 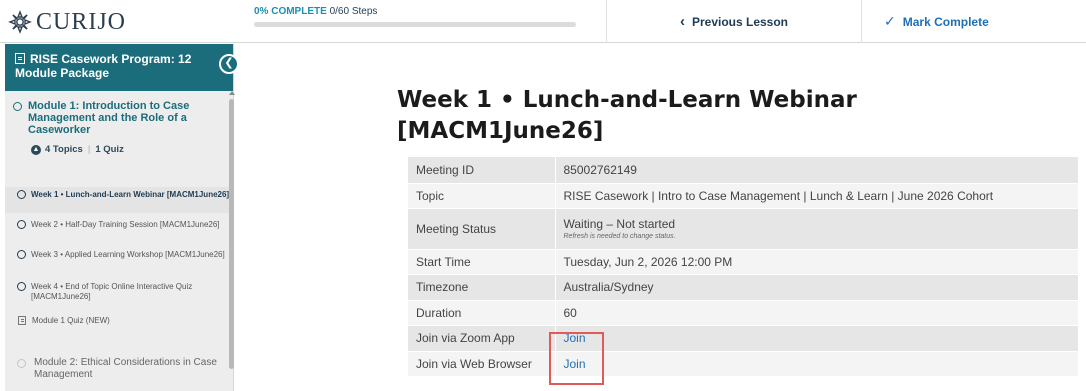 I want to click on join-links-highlight, so click(x=576, y=358).